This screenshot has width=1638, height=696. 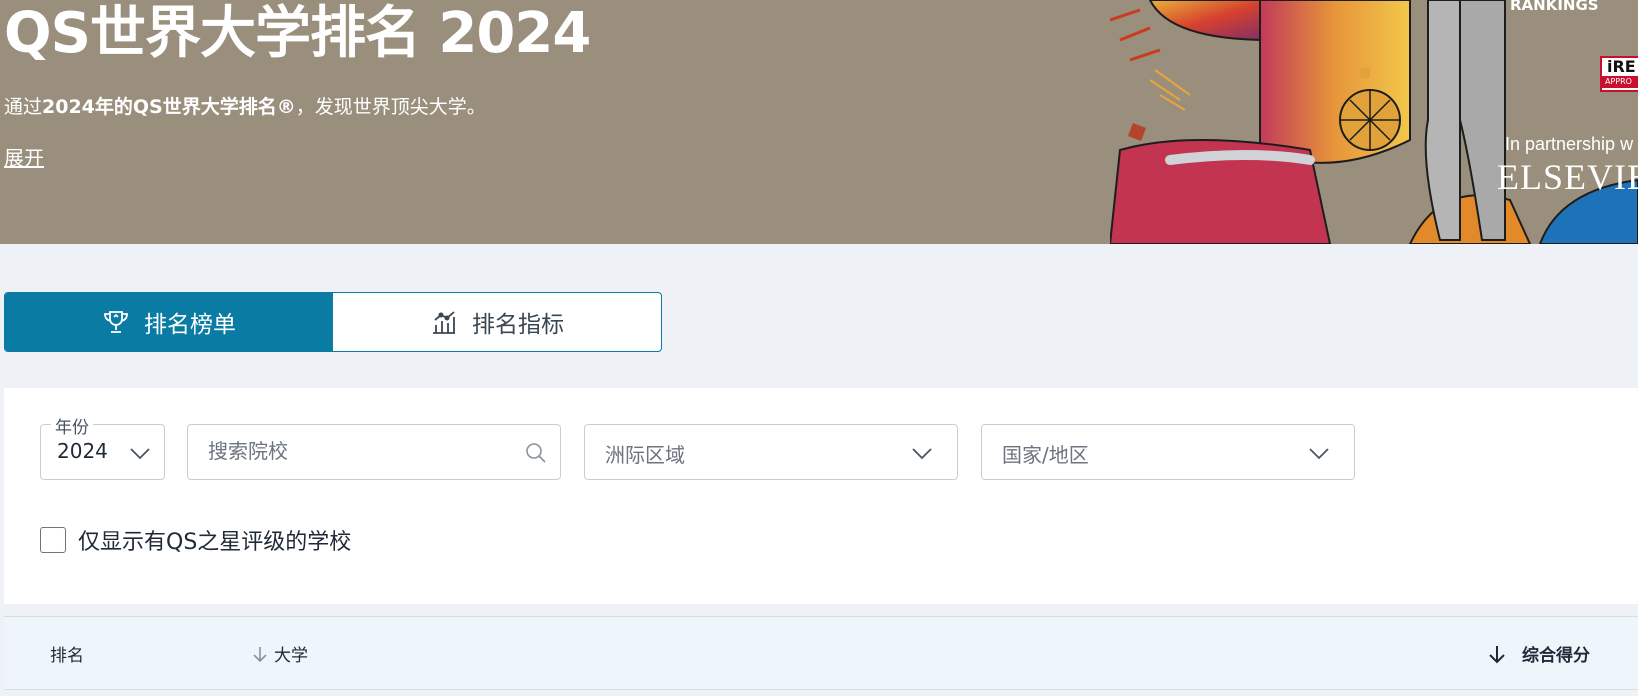 What do you see at coordinates (24, 156) in the screenshot?
I see `expand-link: 展开` at bounding box center [24, 156].